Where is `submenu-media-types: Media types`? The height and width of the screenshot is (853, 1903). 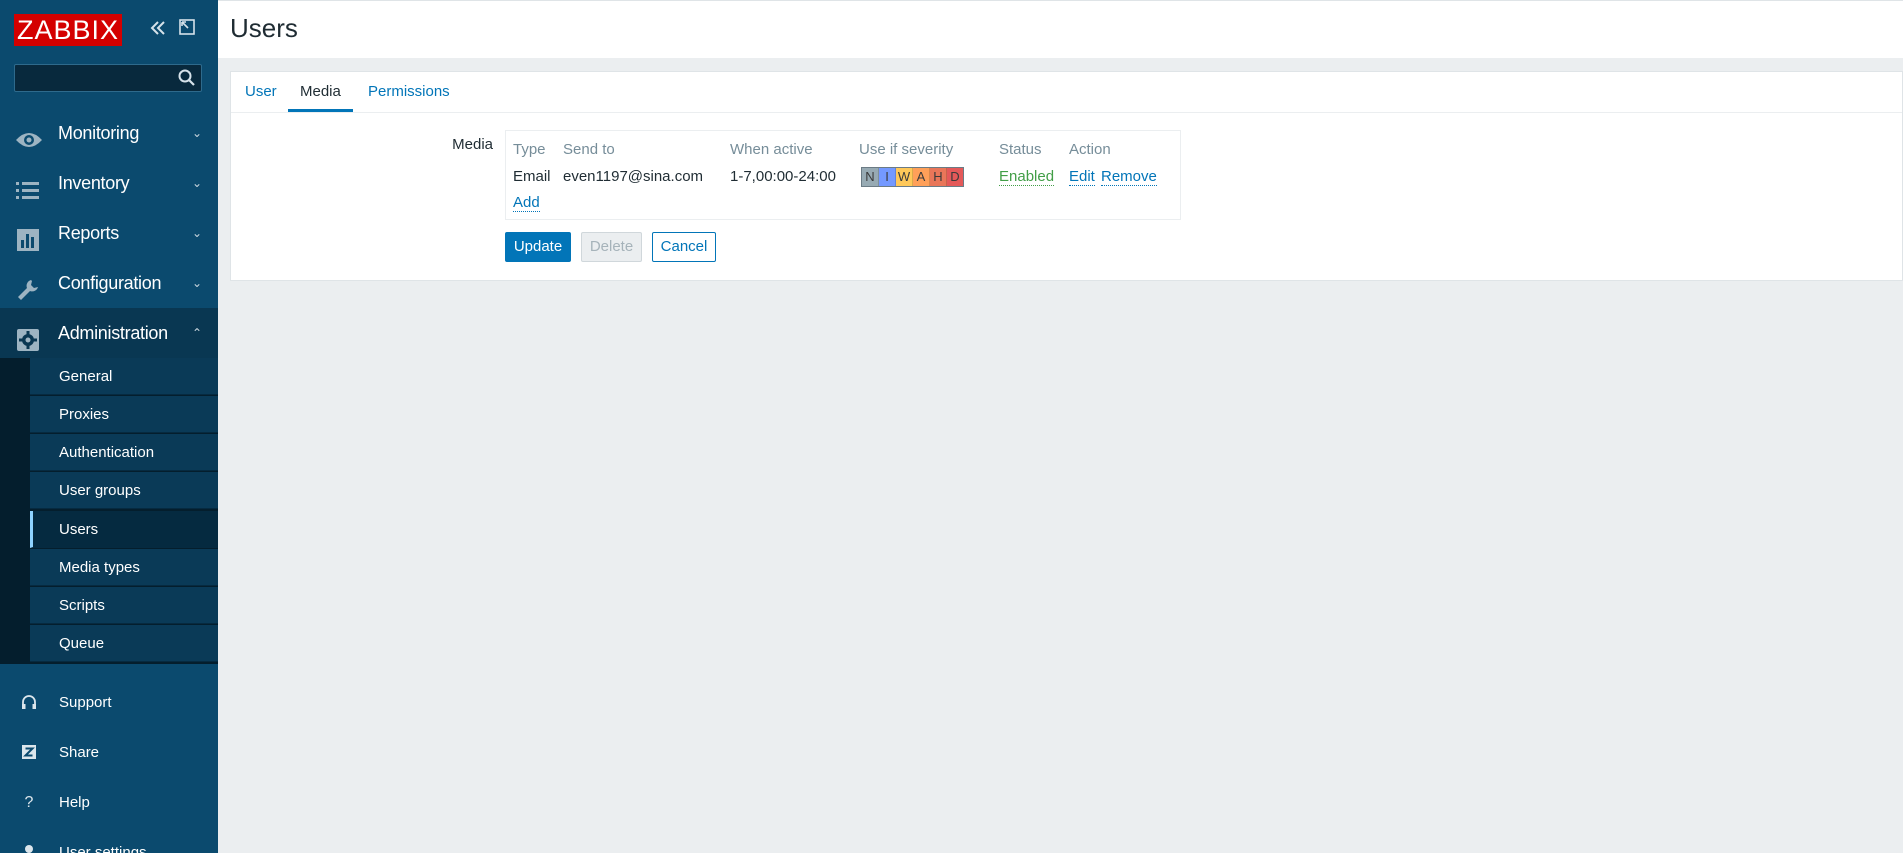 submenu-media-types: Media types is located at coordinates (124, 567).